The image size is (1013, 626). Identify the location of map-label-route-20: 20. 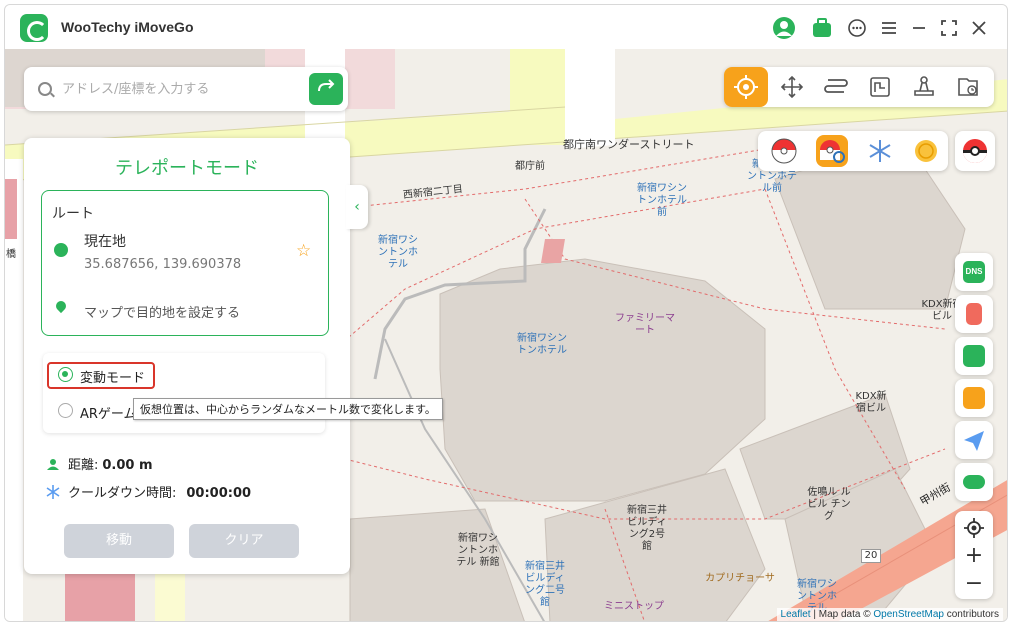
(871, 556).